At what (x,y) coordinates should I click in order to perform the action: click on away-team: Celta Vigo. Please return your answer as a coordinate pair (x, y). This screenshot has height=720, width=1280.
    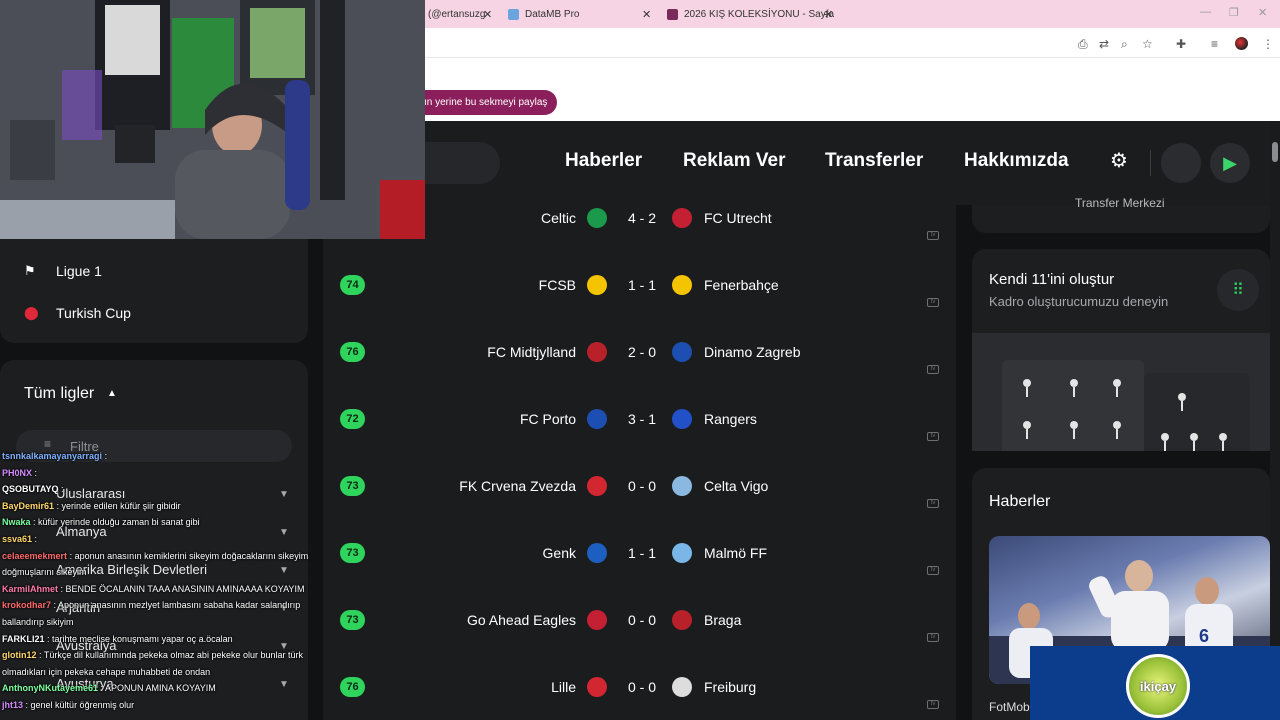
    Looking at the image, I should click on (736, 486).